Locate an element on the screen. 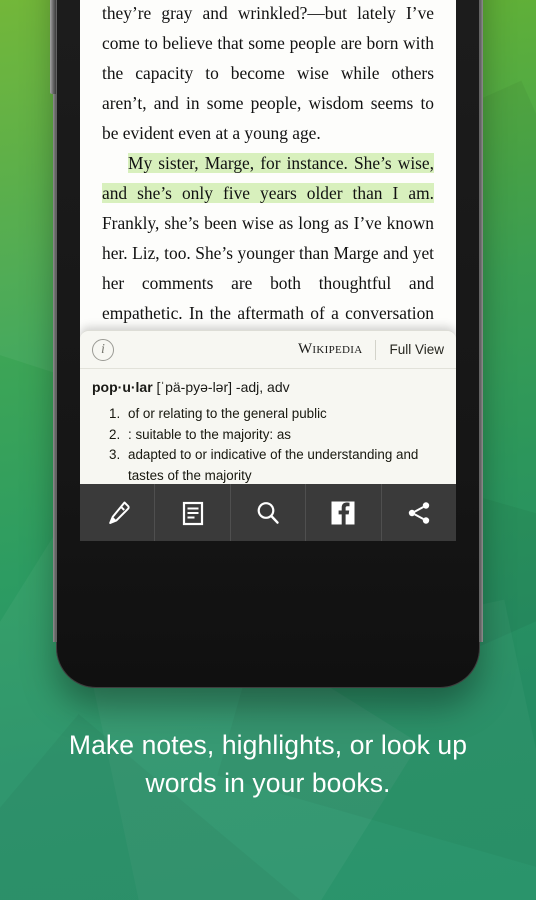  definition-number: 3. is located at coordinates (115, 454).